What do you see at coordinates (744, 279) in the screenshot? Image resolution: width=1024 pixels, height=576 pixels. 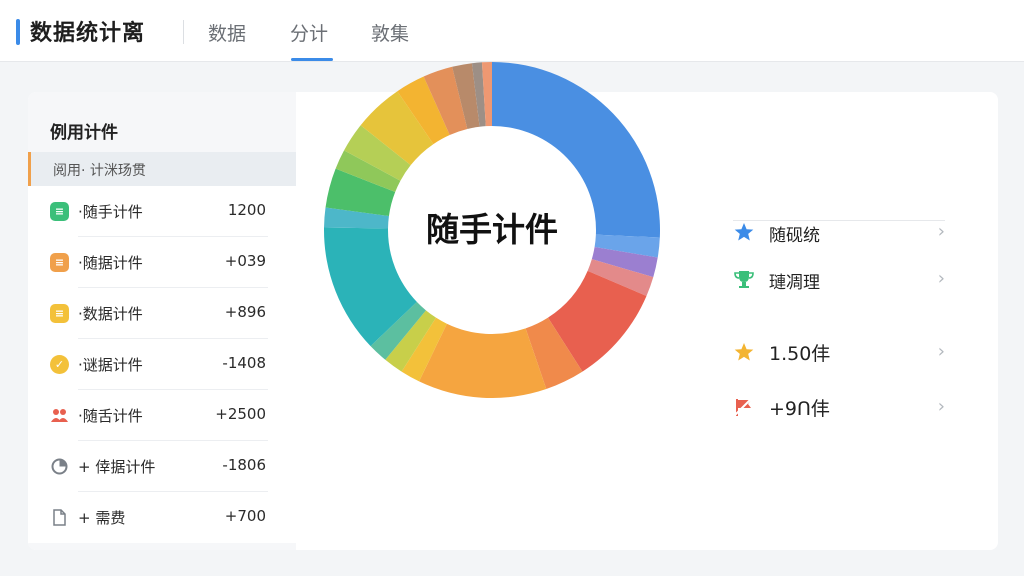 I see `trophy-icon` at bounding box center [744, 279].